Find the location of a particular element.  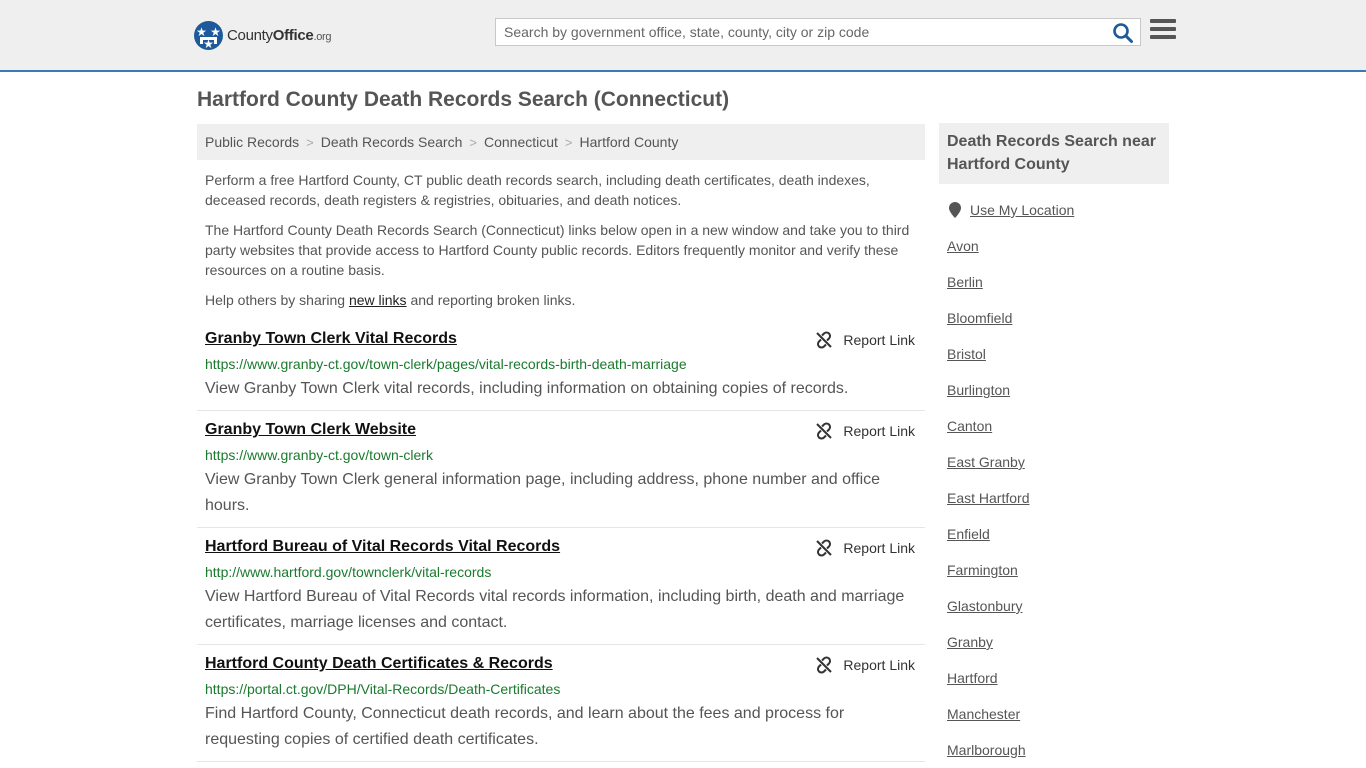

list-item: Farmington is located at coordinates (988, 578).